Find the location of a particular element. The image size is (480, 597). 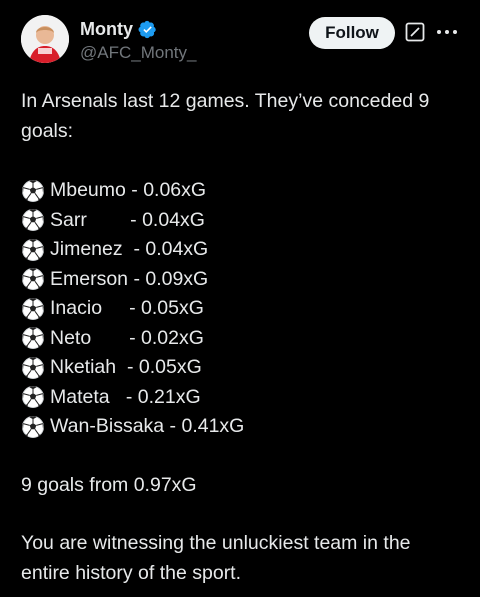

xg-item-text: Jimenez - 0.04xG is located at coordinates (129, 249).